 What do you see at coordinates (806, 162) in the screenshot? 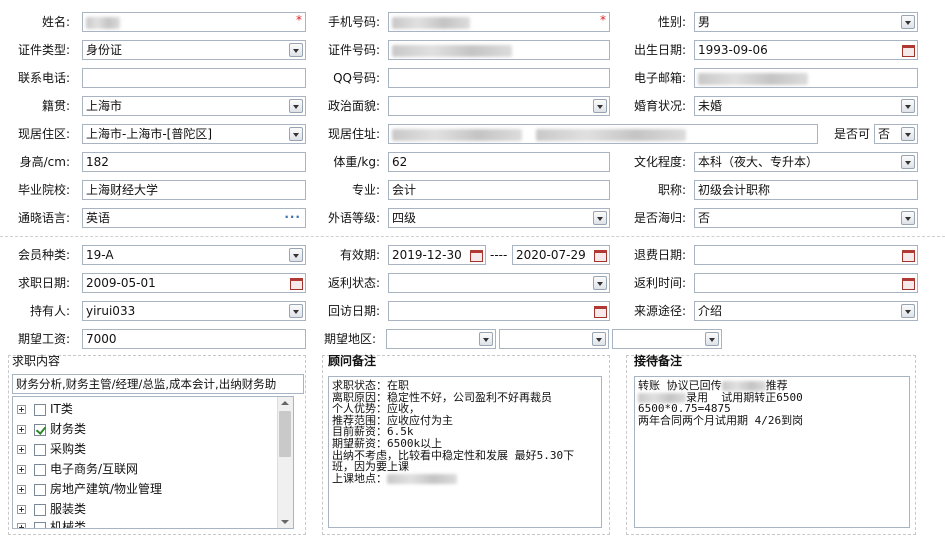
I see `education-select: 本科（夜大、专升本）` at bounding box center [806, 162].